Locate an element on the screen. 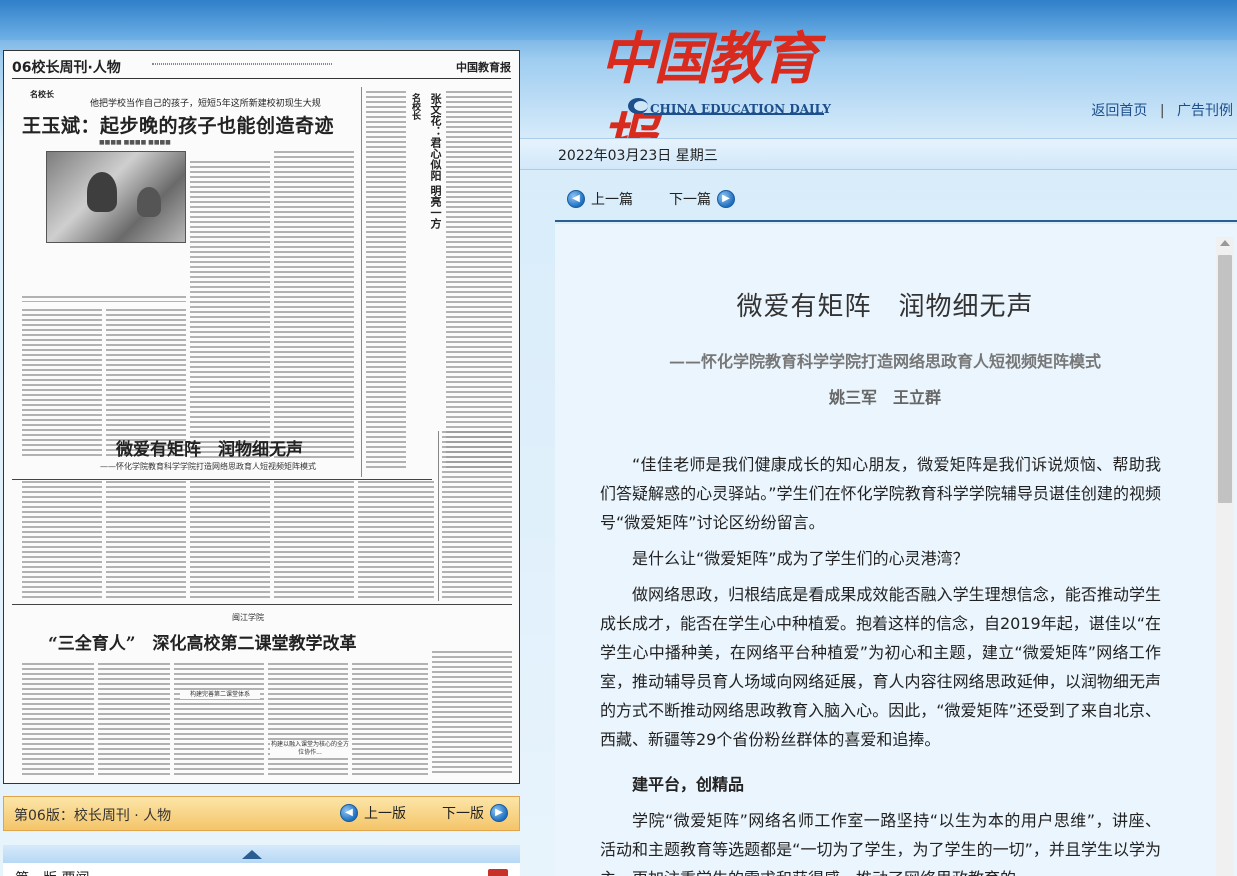  article-paragraph: 是什么让“微爱矩阵”成为了学生们的心灵港湾？ is located at coordinates (800, 558).